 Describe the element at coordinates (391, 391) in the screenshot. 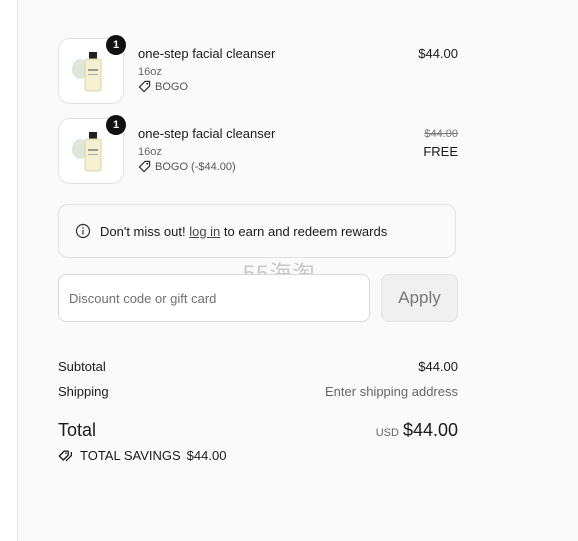

I see `shipping-value: Enter shipping address` at that location.